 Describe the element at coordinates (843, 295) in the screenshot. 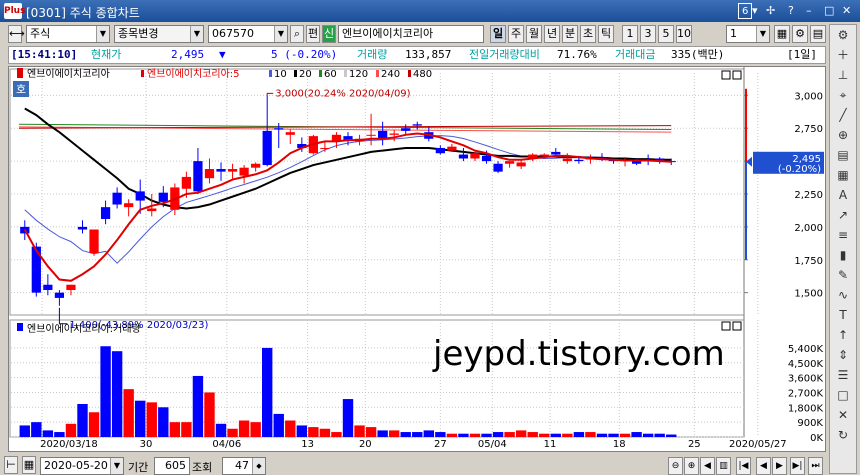

I see `wave-icon: ∿` at that location.